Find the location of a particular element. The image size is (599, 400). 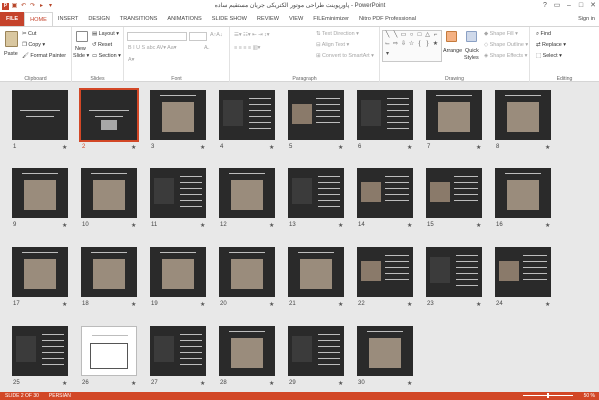

shapes-more-icon: ▾ is located at coordinates (387, 54).